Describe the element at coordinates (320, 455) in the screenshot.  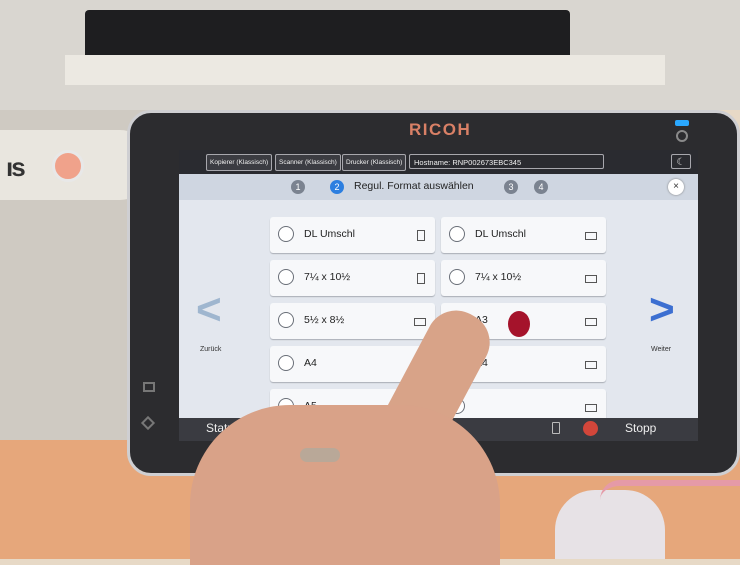
I see `finger-ring` at that location.